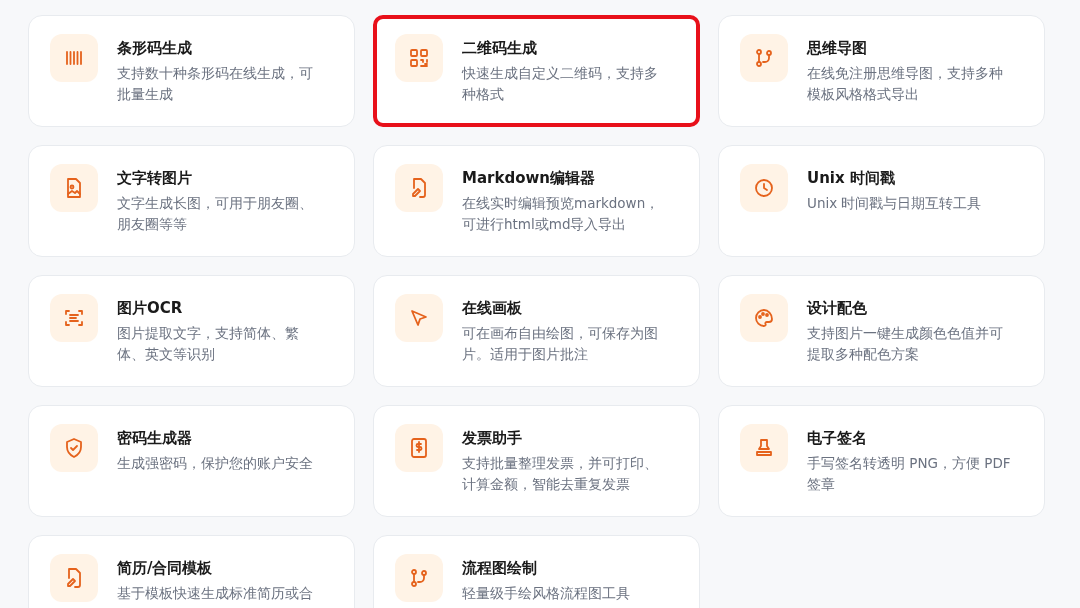  I want to click on clock-icon, so click(764, 188).